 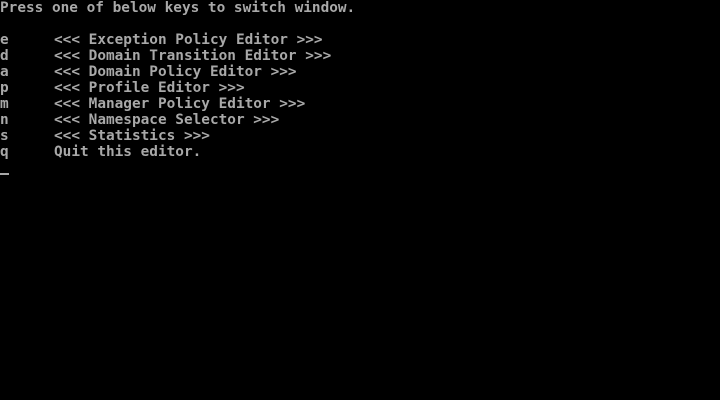 I want to click on menu-label: <<< Domain Policy Editor >>>, so click(x=175, y=72).